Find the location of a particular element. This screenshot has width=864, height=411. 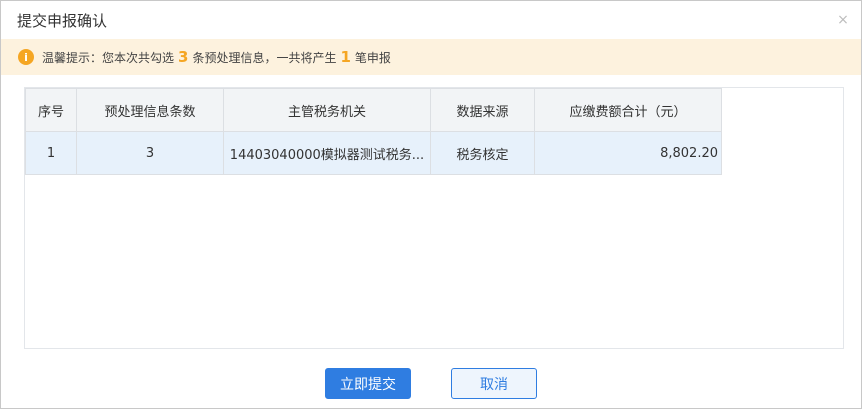

dialog-title: 提交申报确认 is located at coordinates (62, 20).